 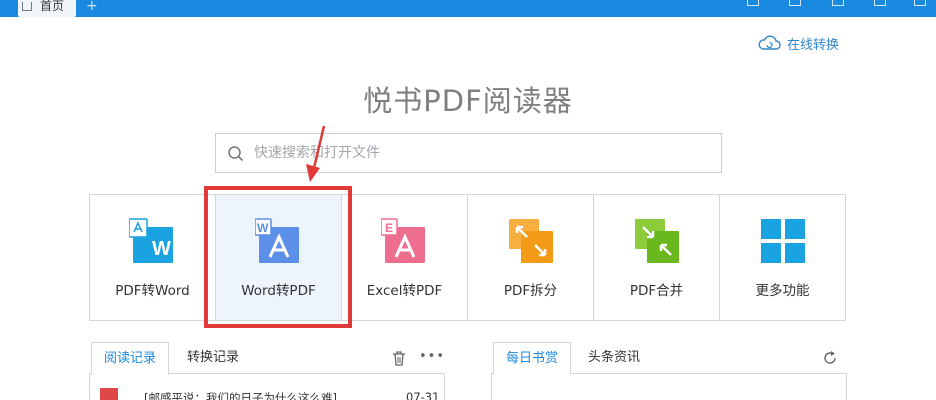 I want to click on title-bar: 首页 +, so click(x=468, y=8).